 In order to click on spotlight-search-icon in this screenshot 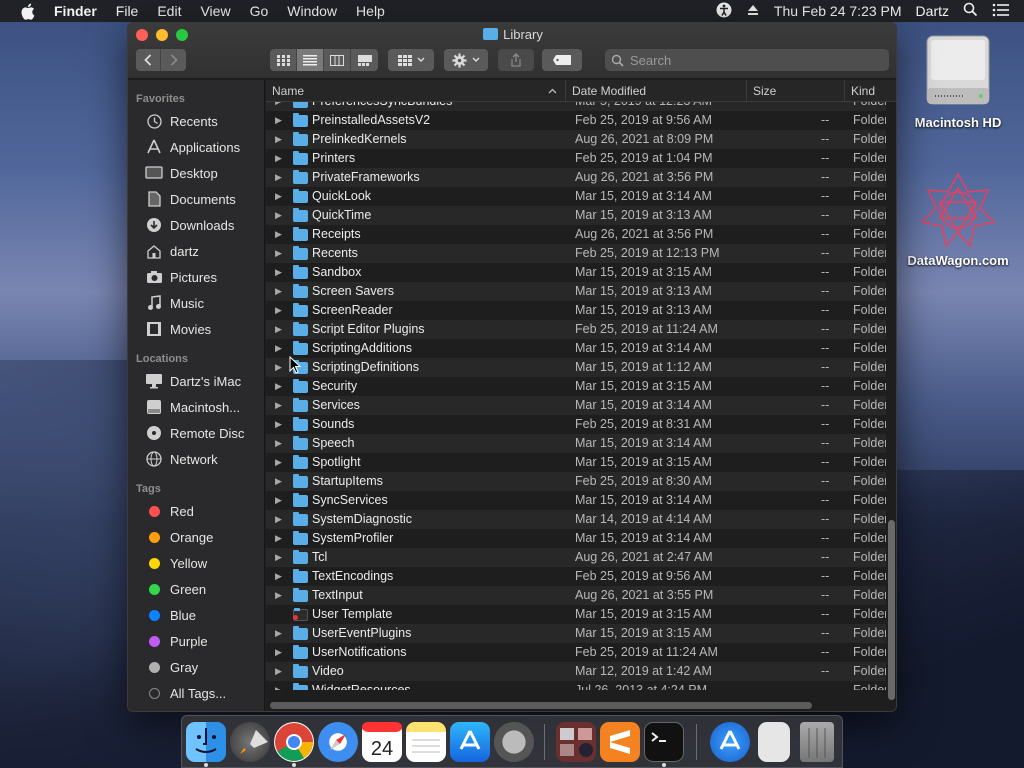, I will do `click(970, 11)`.